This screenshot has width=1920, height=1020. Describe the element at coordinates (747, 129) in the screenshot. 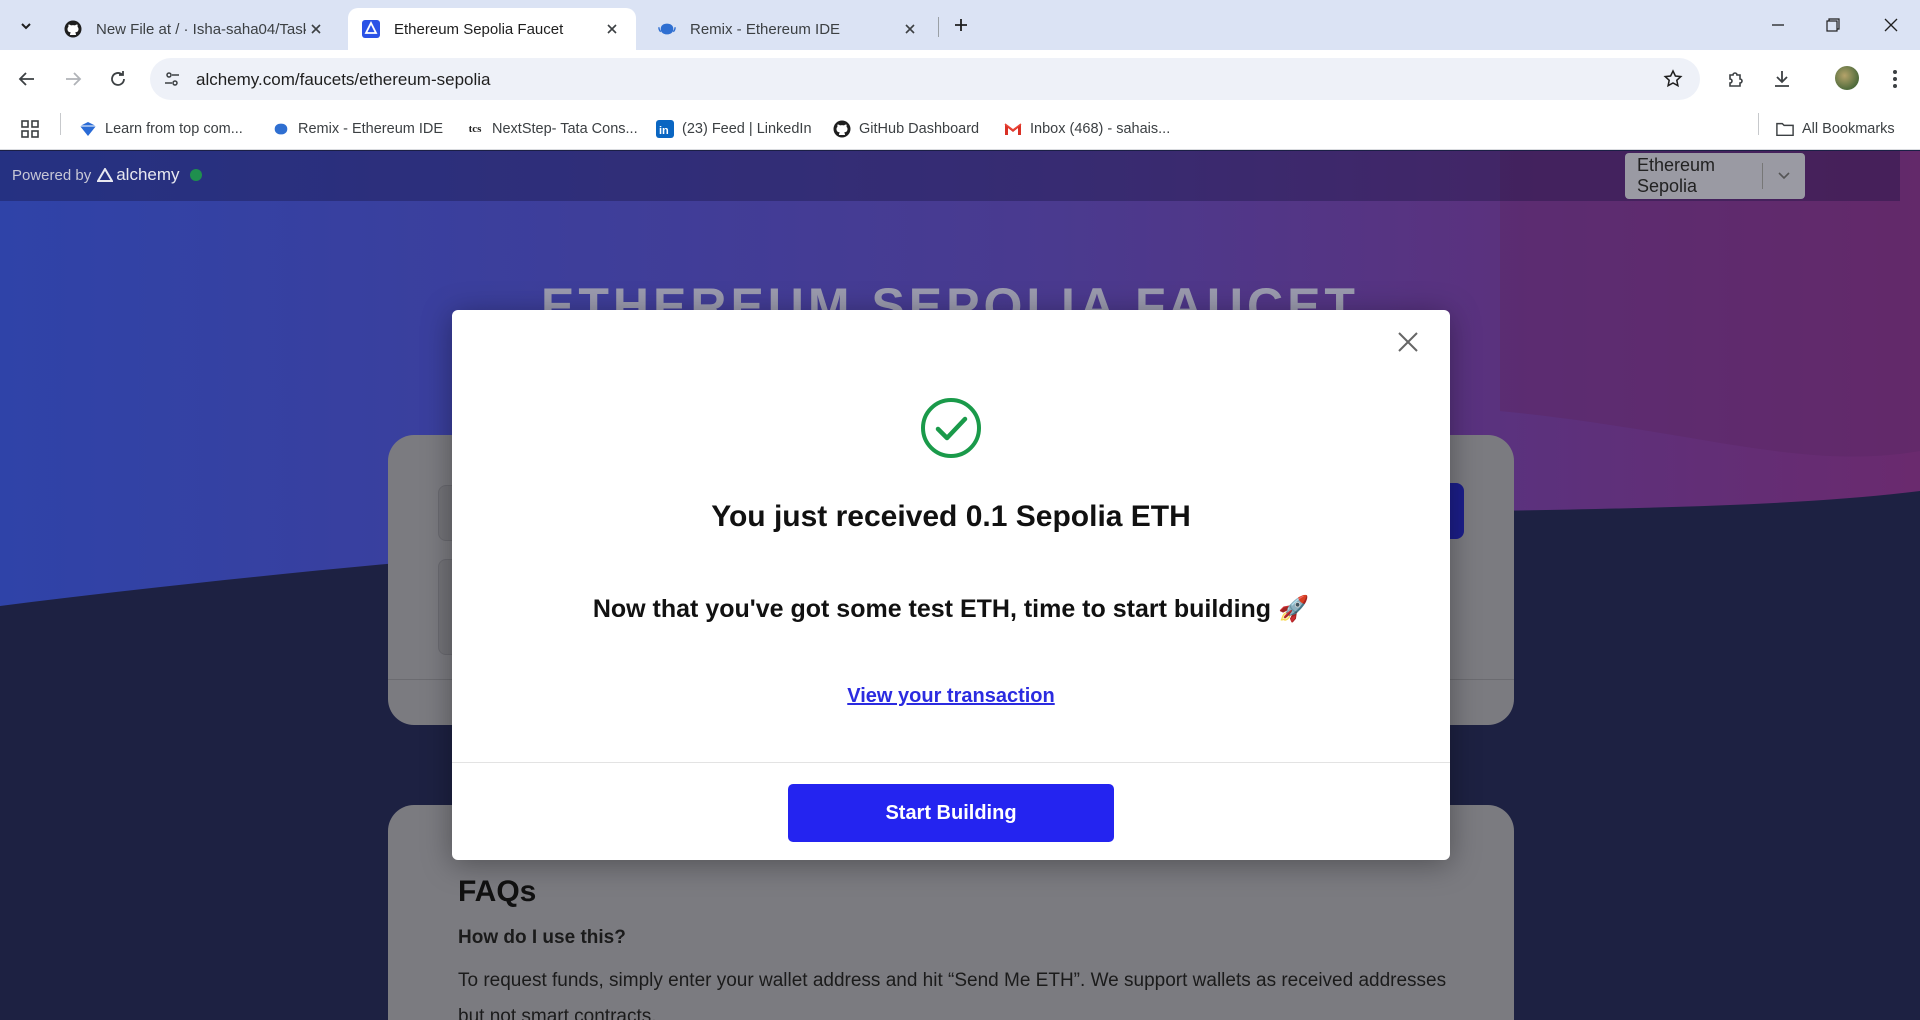

I see `bookmark-label: (23) Feed | LinkedIn` at that location.